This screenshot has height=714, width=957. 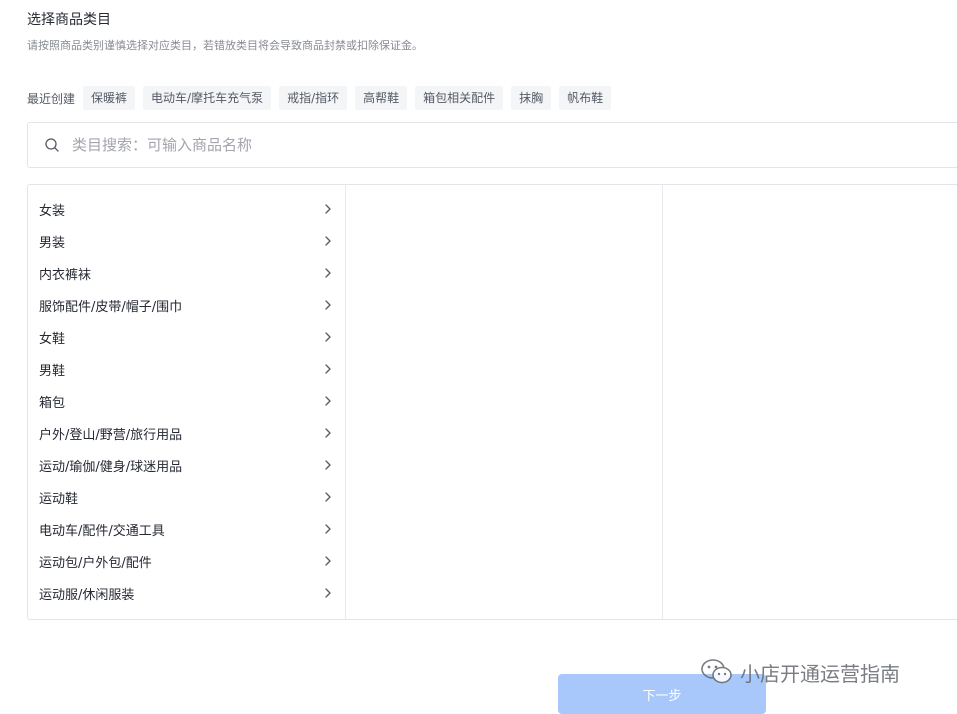 What do you see at coordinates (717, 672) in the screenshot?
I see `wechat-logo-icon` at bounding box center [717, 672].